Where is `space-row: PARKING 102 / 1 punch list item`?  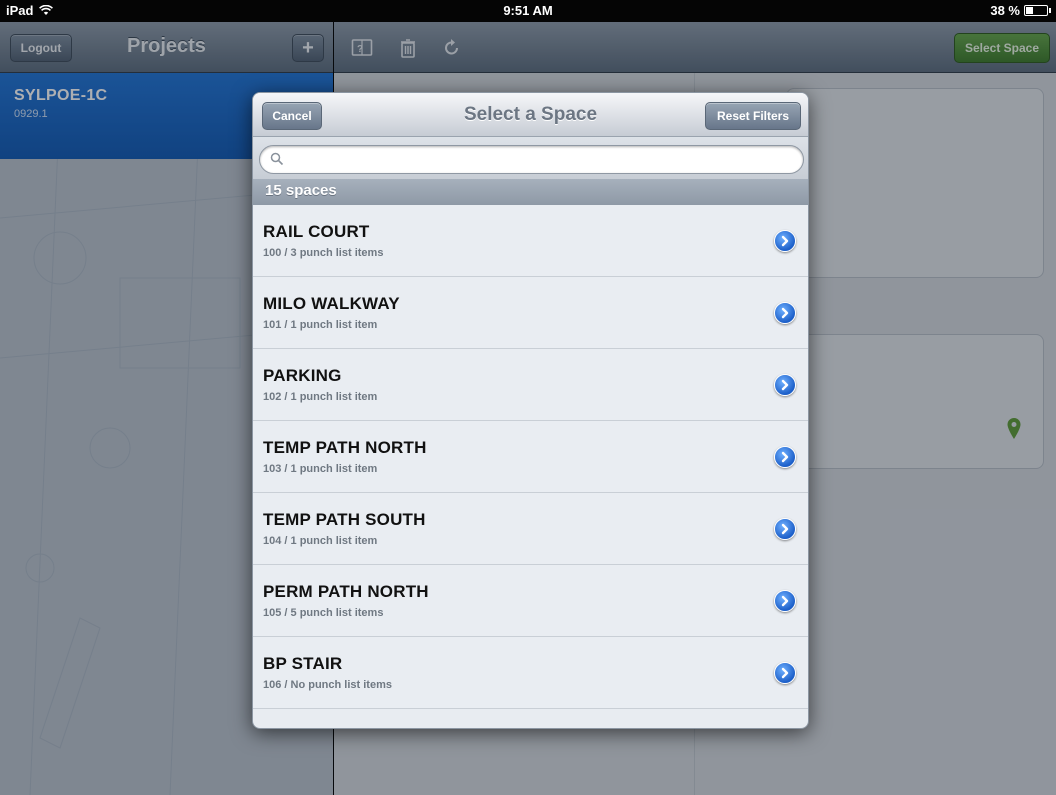 space-row: PARKING 102 / 1 punch list item is located at coordinates (530, 385).